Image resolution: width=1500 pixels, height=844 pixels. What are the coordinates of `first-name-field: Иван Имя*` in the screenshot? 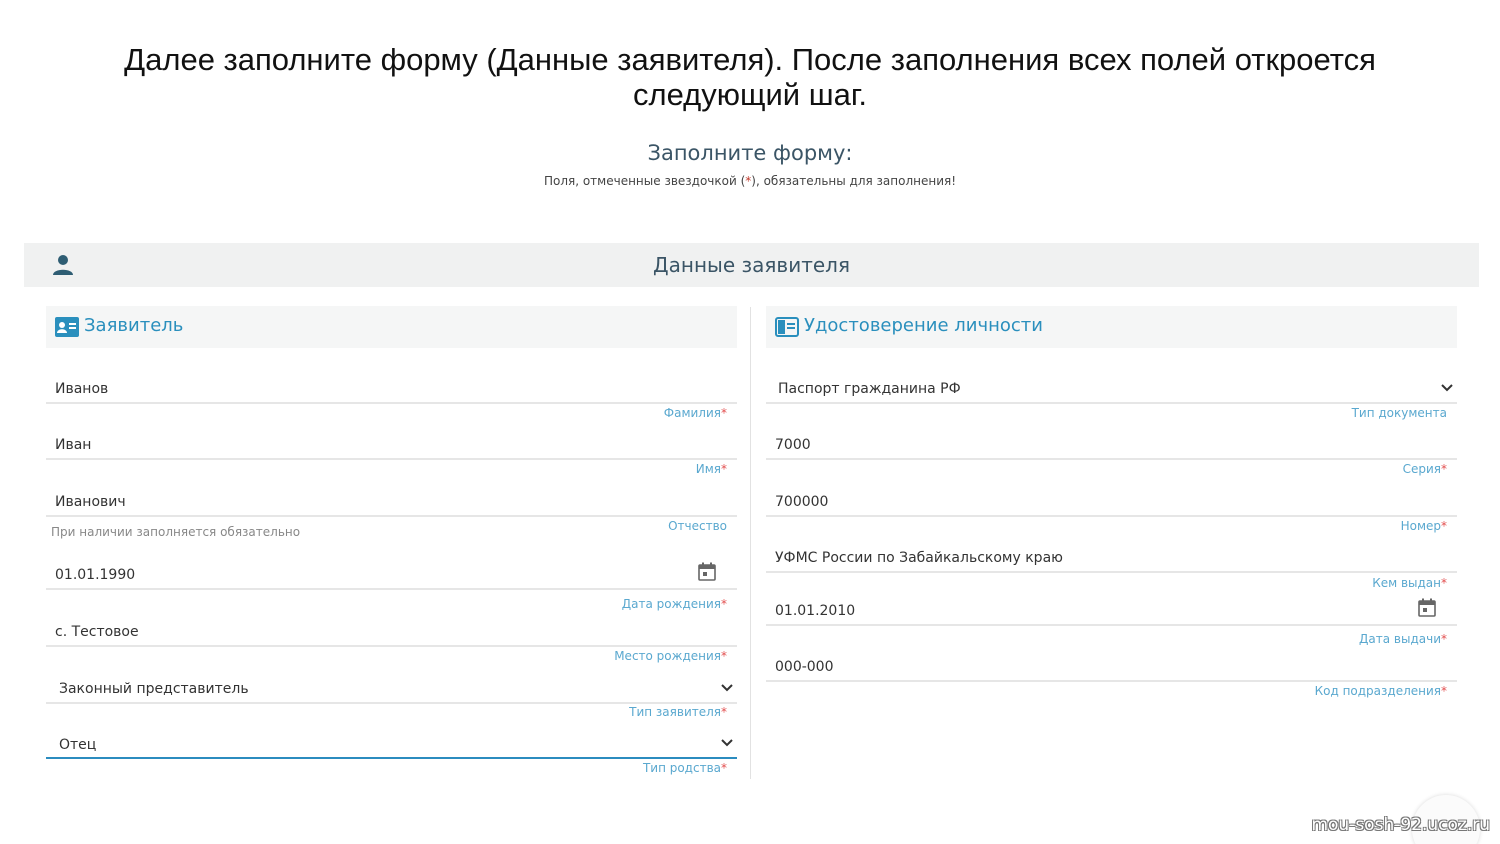 It's located at (391, 456).